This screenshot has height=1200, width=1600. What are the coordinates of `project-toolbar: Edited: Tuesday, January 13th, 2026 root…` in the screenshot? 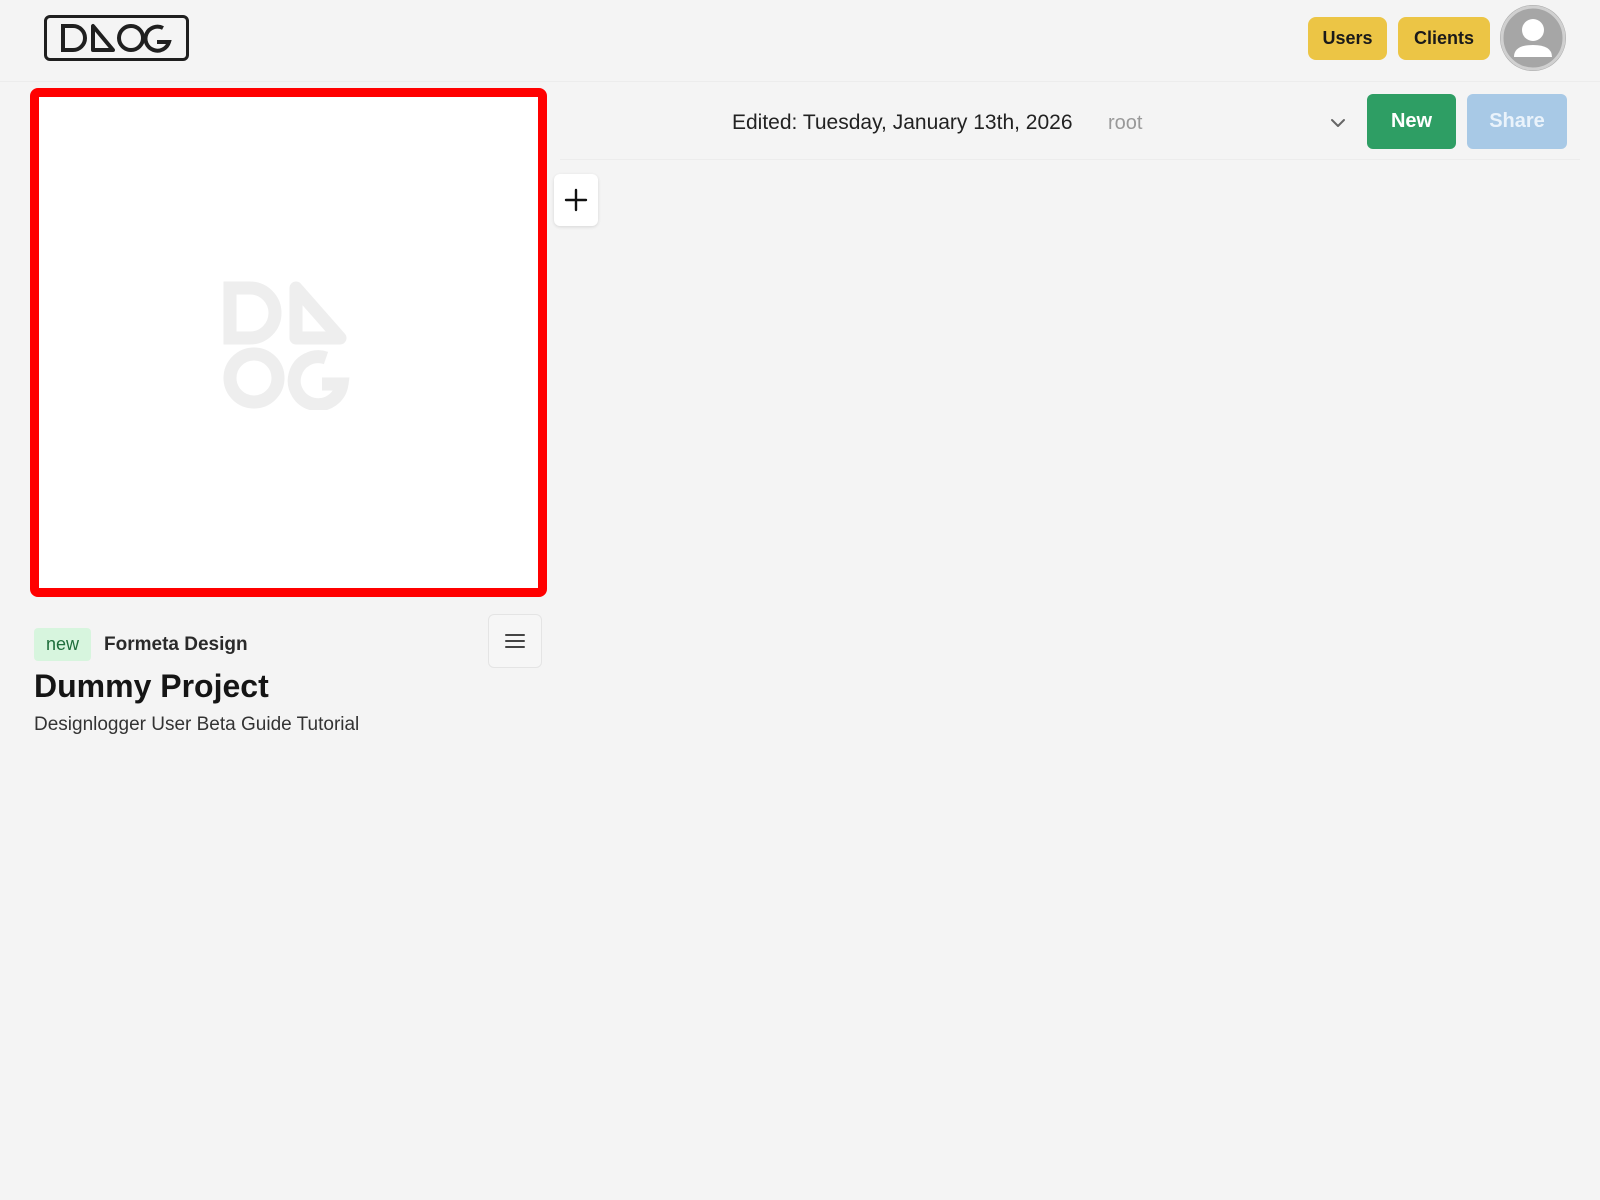 It's located at (1070, 124).